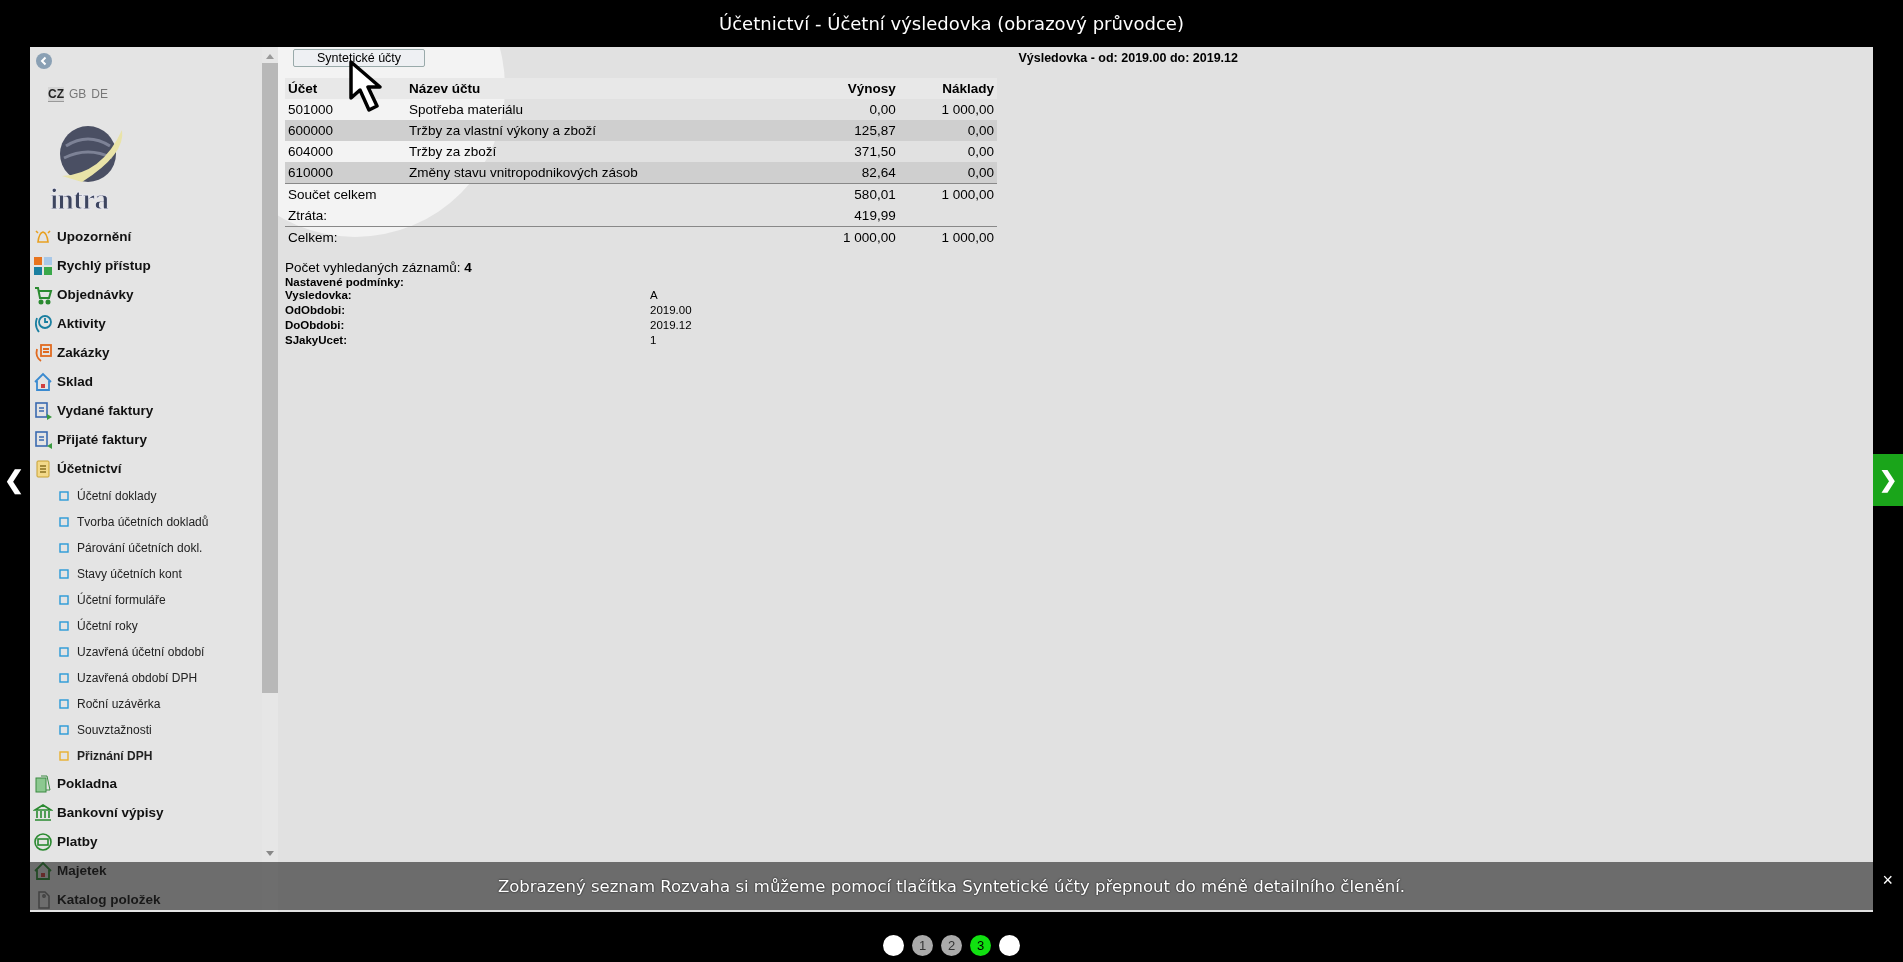 This screenshot has height=962, width=1903. Describe the element at coordinates (947, 109) in the screenshot. I see `table-cell: 1 000,00` at that location.